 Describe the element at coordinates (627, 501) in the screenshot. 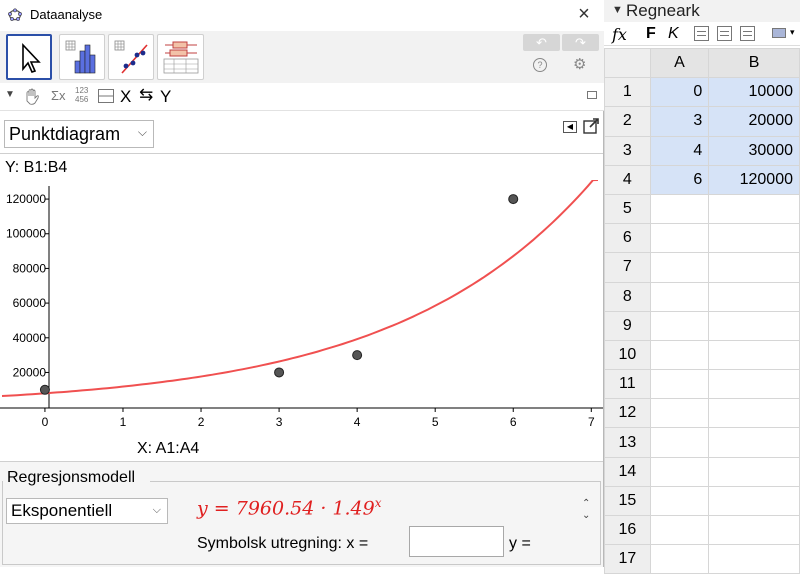

I see `row-header: 15` at that location.